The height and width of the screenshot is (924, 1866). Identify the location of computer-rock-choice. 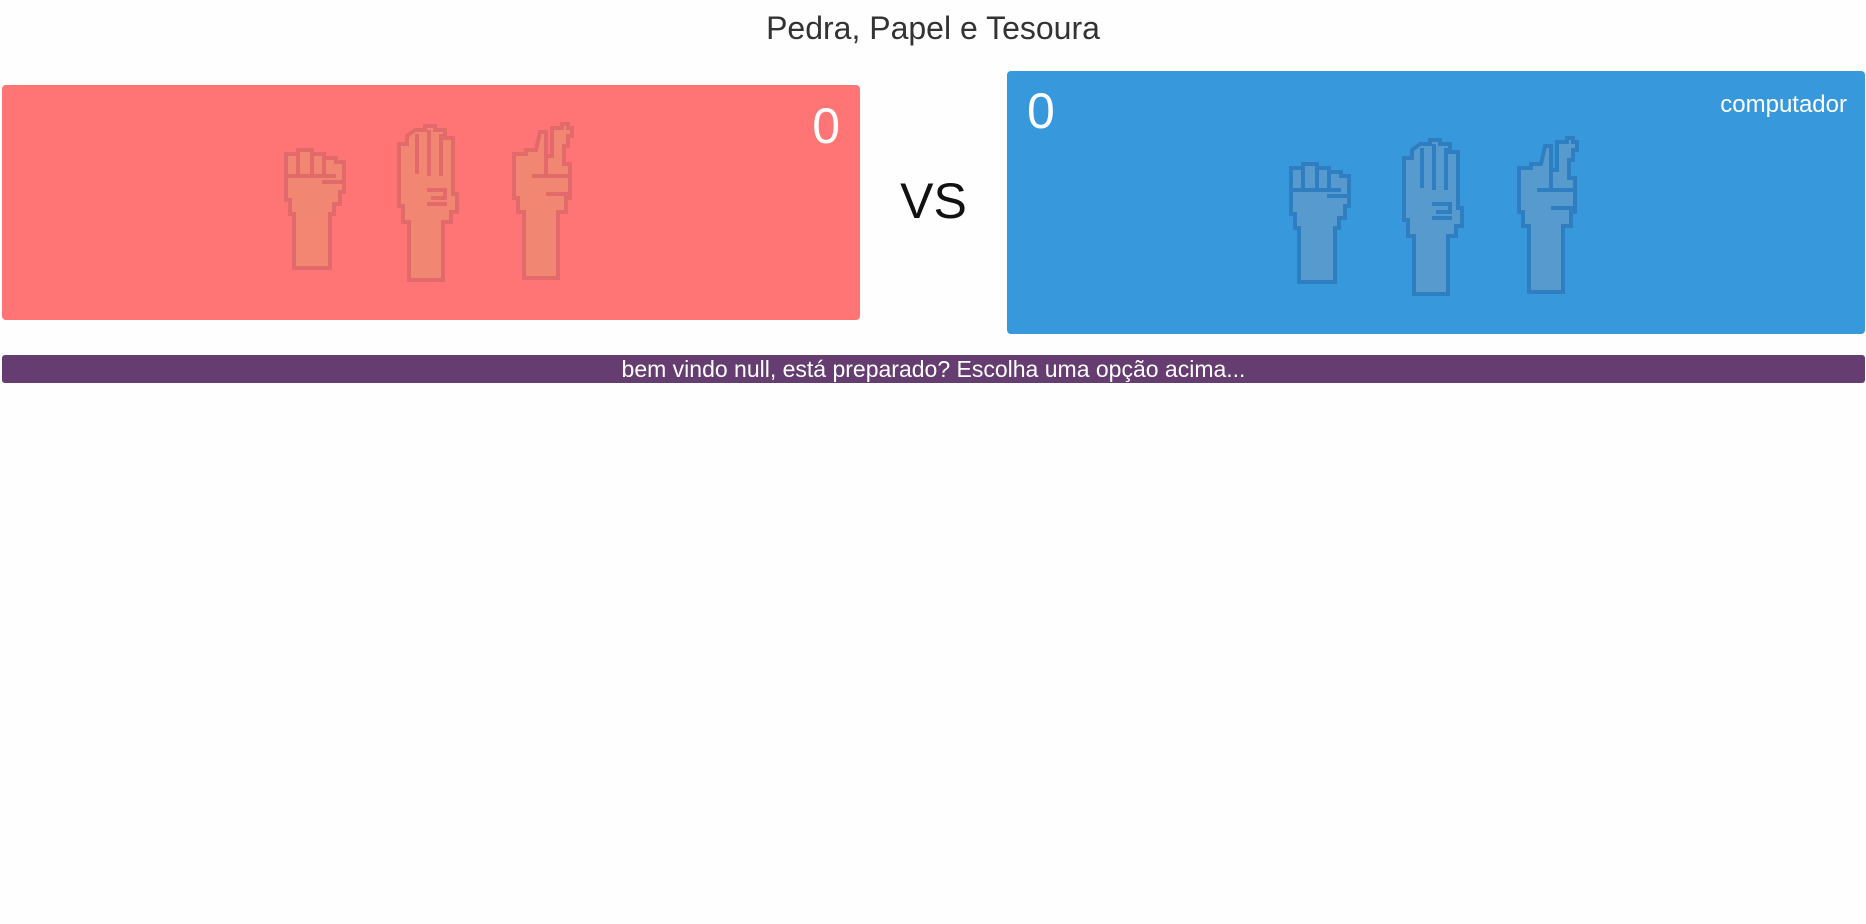
(1318, 218).